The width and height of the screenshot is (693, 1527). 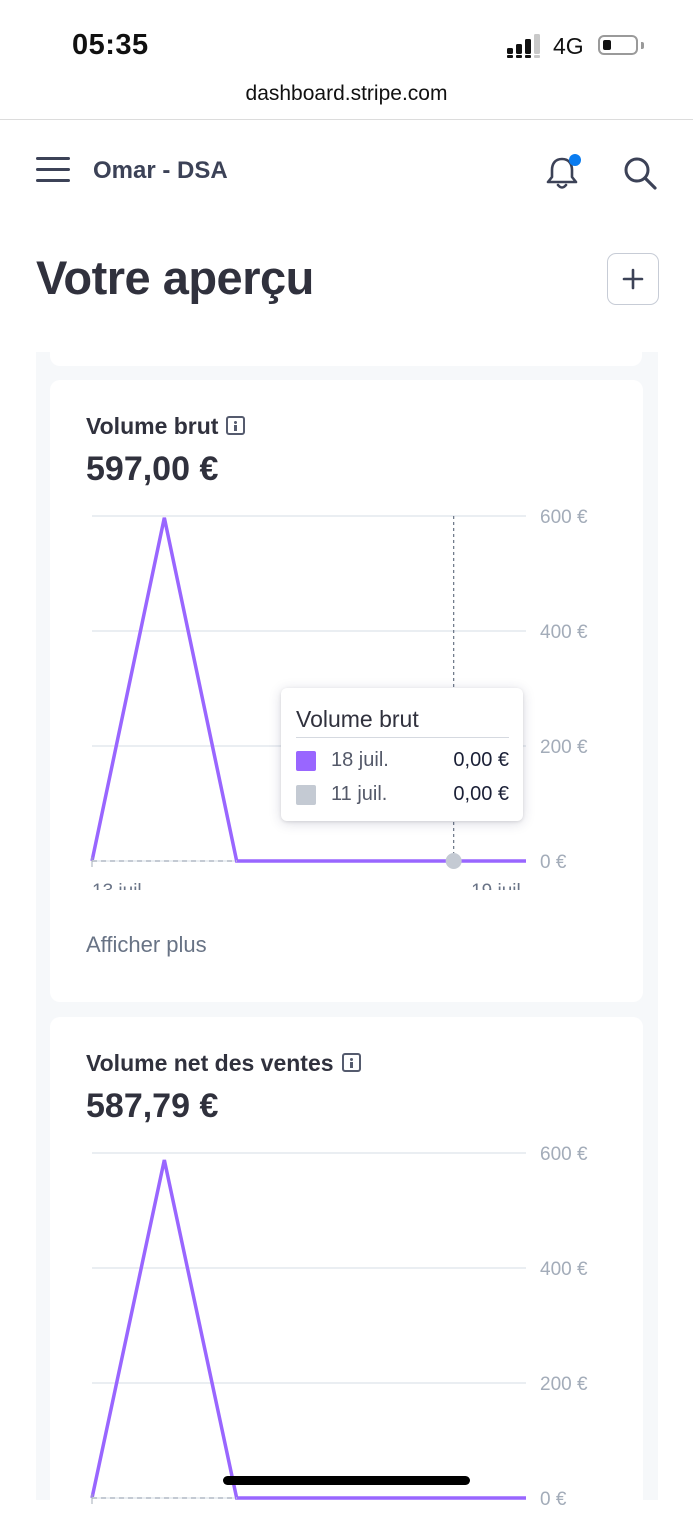 What do you see at coordinates (563, 172) in the screenshot?
I see `bell-icon` at bounding box center [563, 172].